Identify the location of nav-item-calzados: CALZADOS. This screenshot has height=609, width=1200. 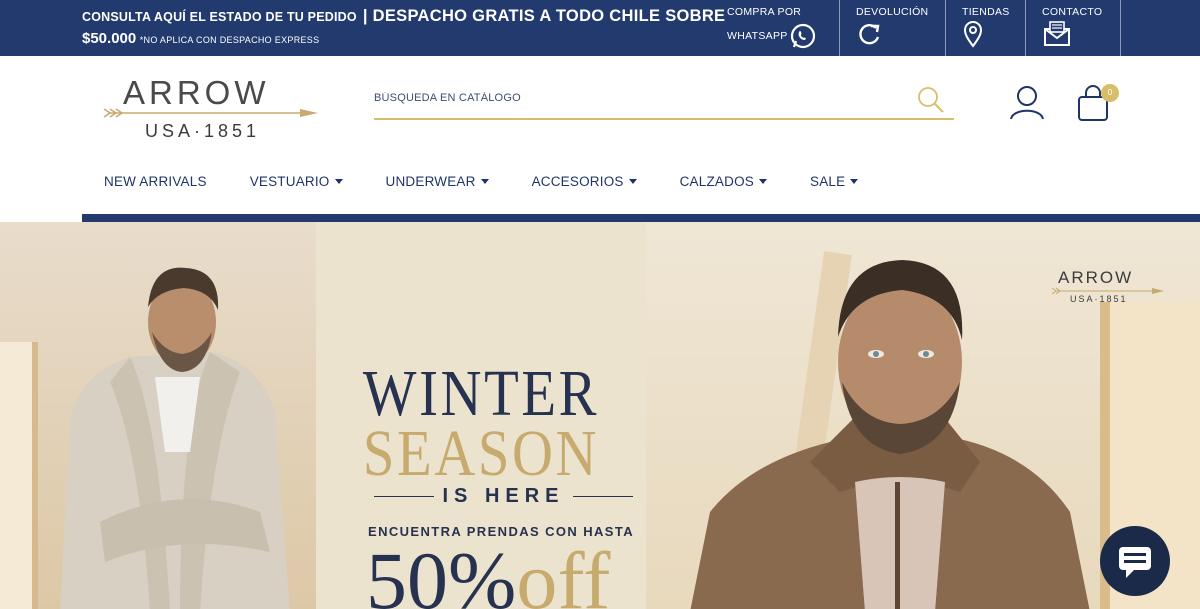
(723, 181).